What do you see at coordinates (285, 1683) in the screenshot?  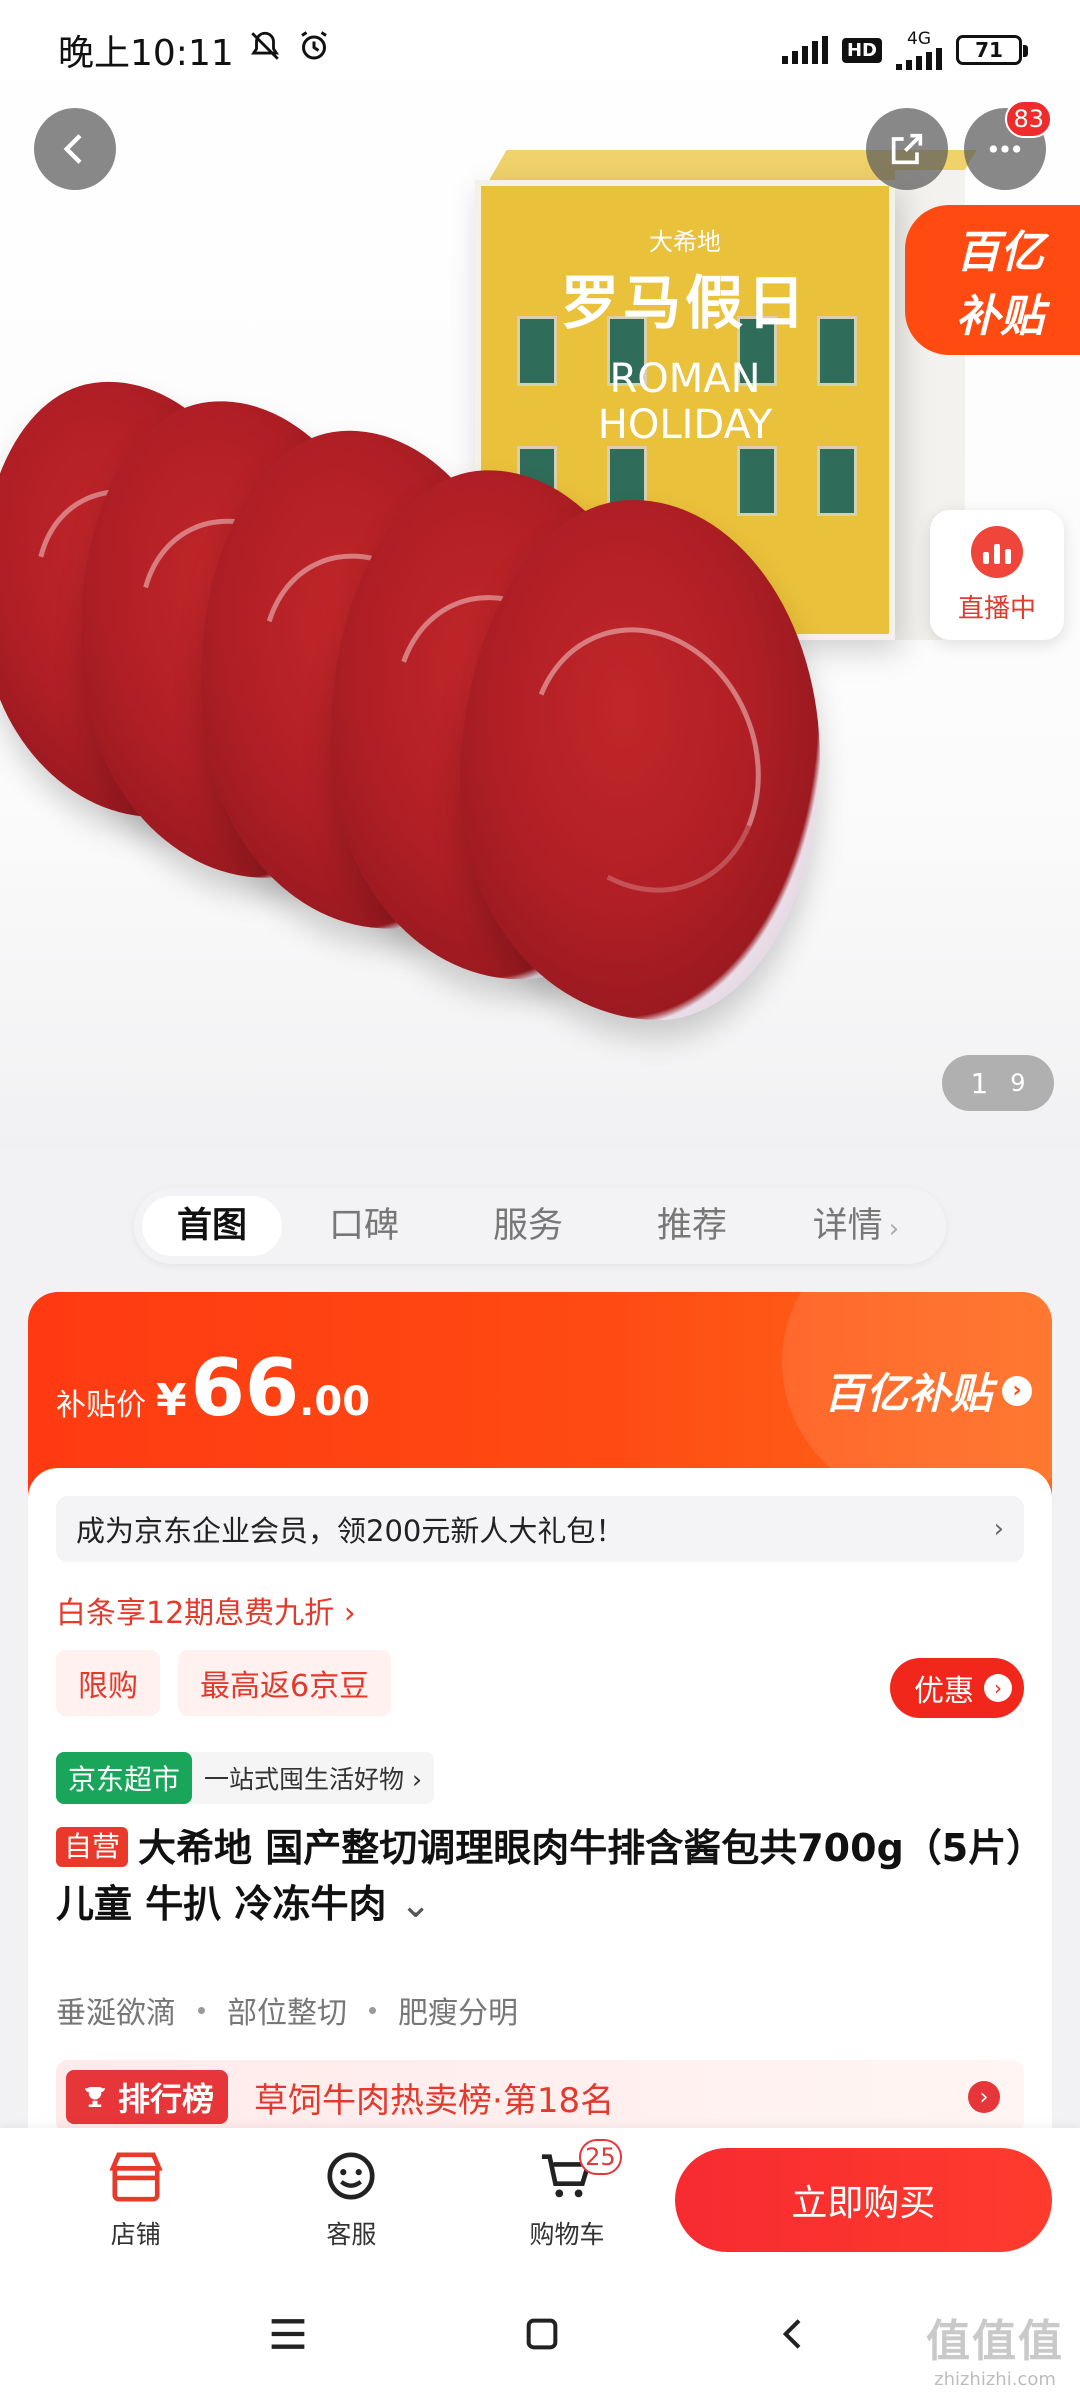 I see `jingdou-rebate-chip: 最高返6京豆` at bounding box center [285, 1683].